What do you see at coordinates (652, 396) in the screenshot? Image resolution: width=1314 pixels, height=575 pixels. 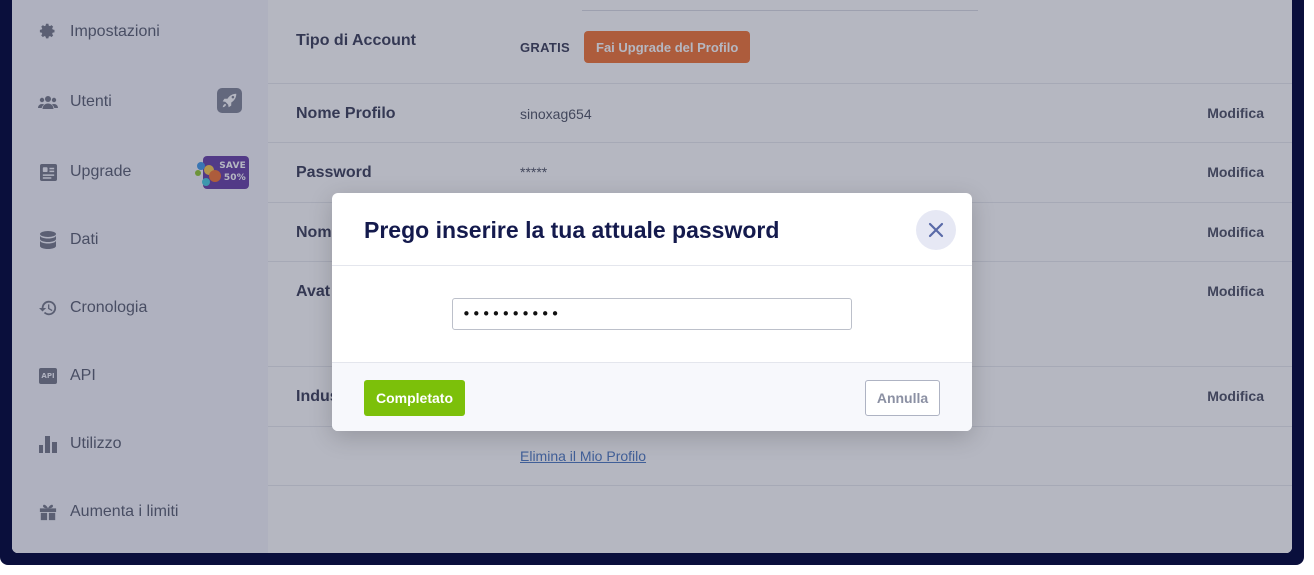 I see `dialog-footer: Completato Annulla` at bounding box center [652, 396].